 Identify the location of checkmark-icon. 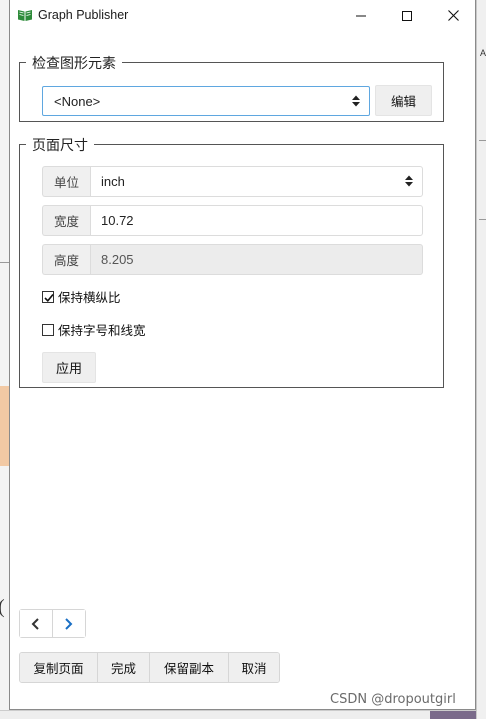
(49, 297).